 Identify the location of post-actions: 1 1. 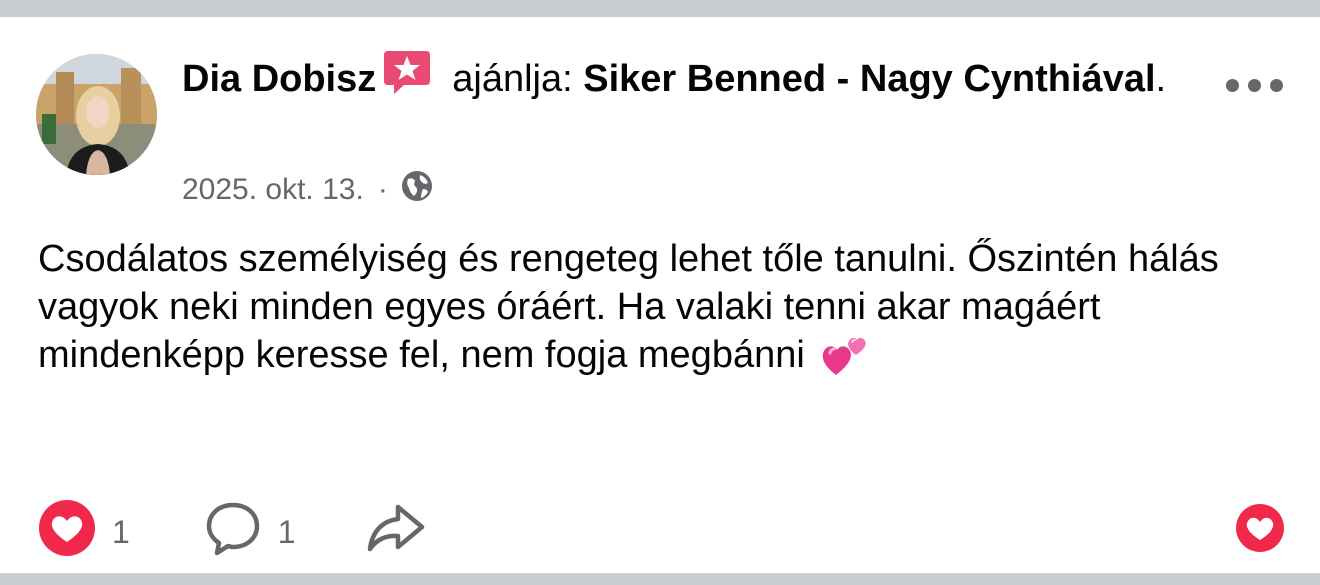
(232, 532).